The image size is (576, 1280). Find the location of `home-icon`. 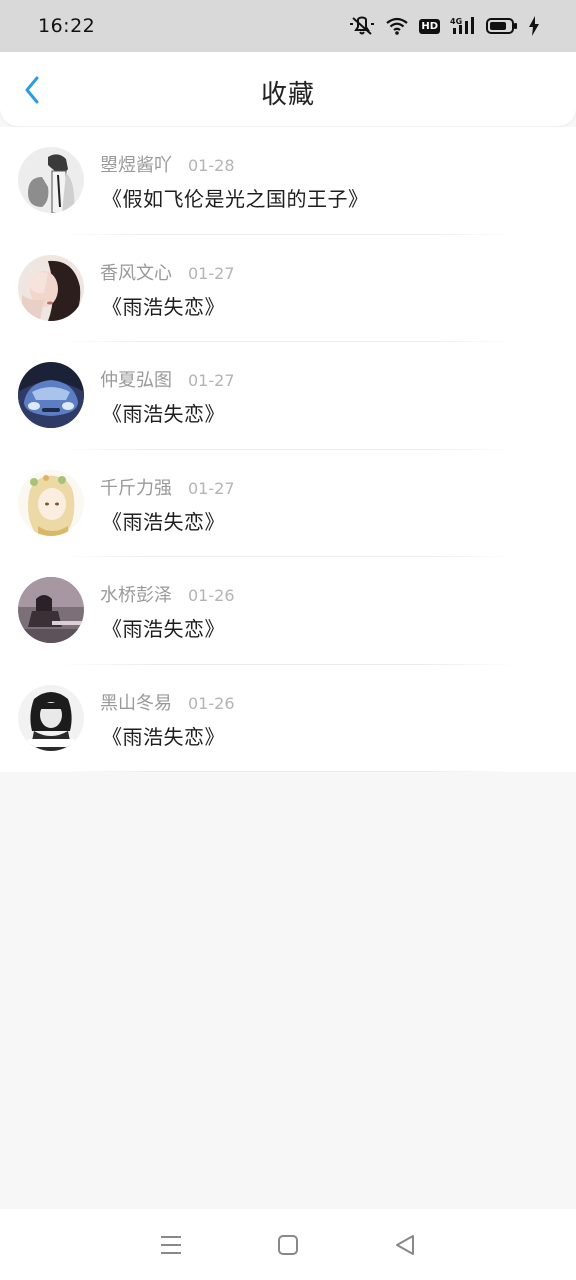

home-icon is located at coordinates (287, 1244).